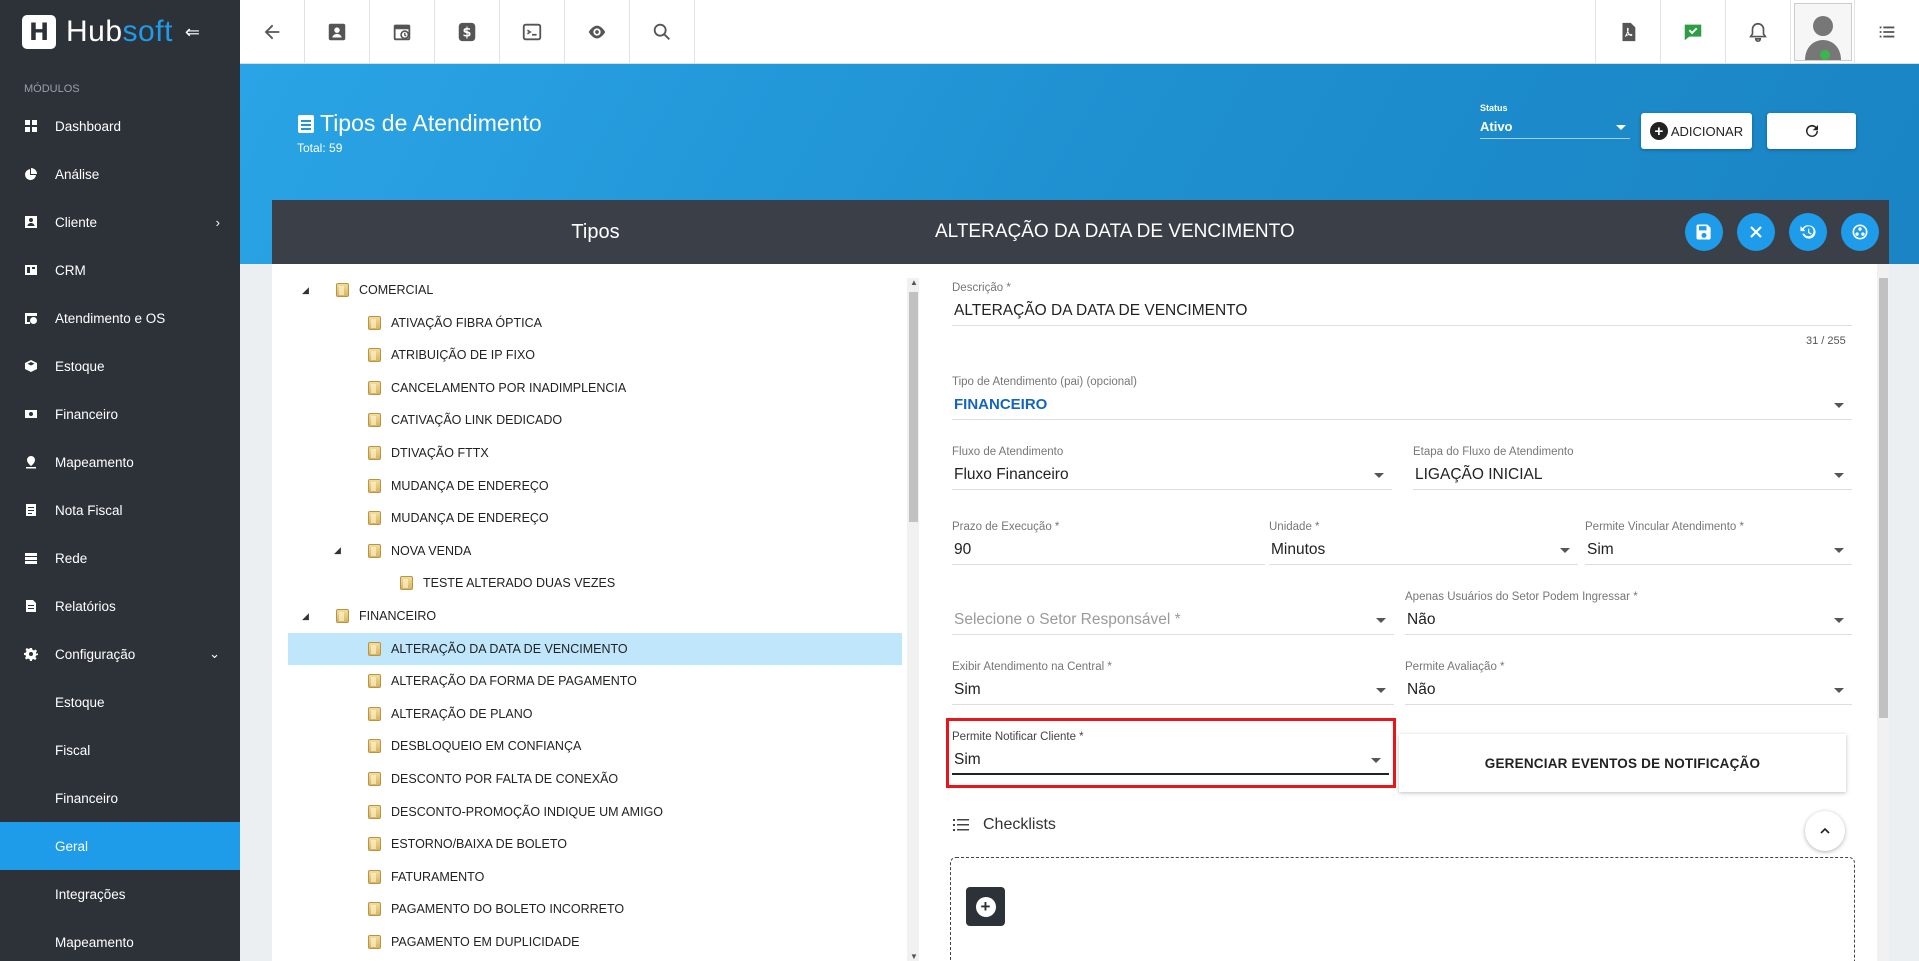 The height and width of the screenshot is (961, 1919). I want to click on close-button, so click(1756, 232).